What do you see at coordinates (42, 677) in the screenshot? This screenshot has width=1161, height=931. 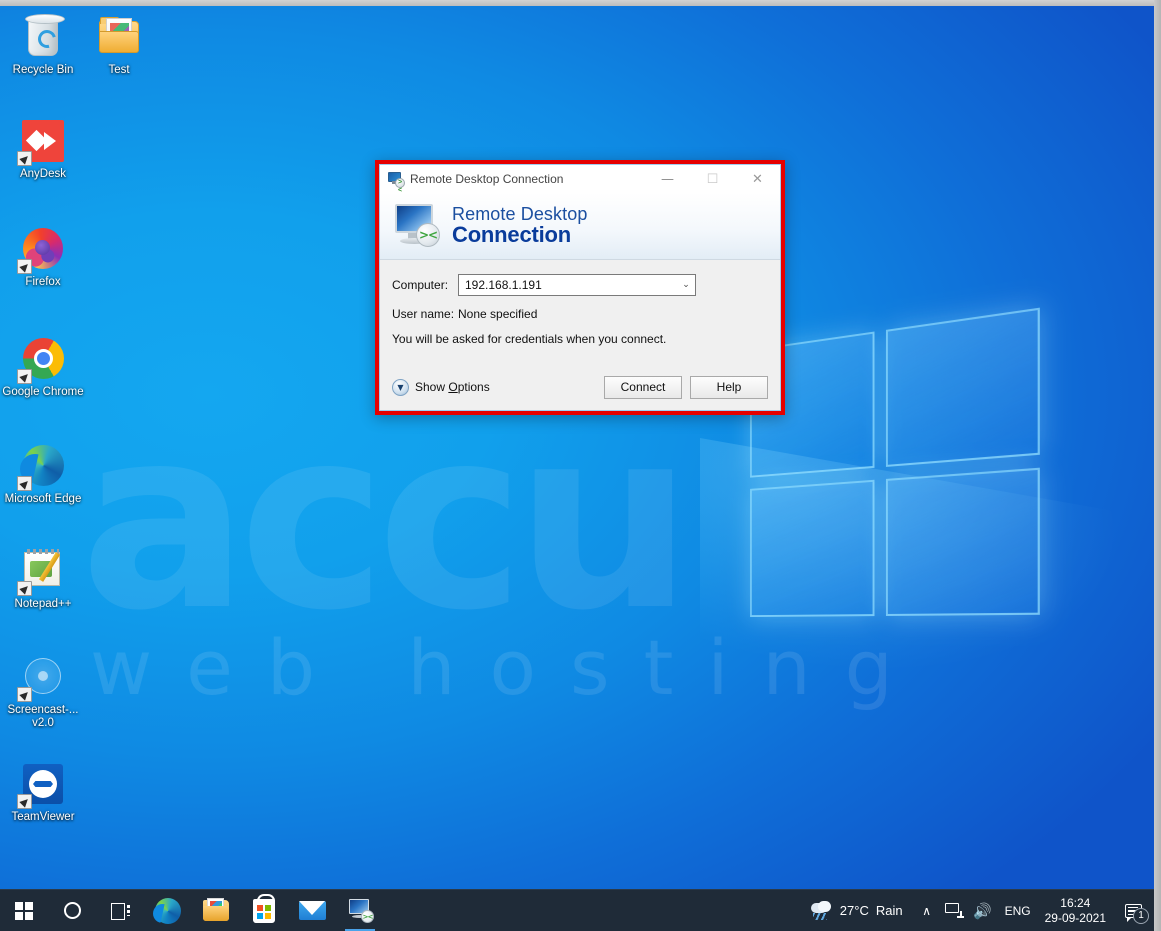 I see `screencast-icon` at bounding box center [42, 677].